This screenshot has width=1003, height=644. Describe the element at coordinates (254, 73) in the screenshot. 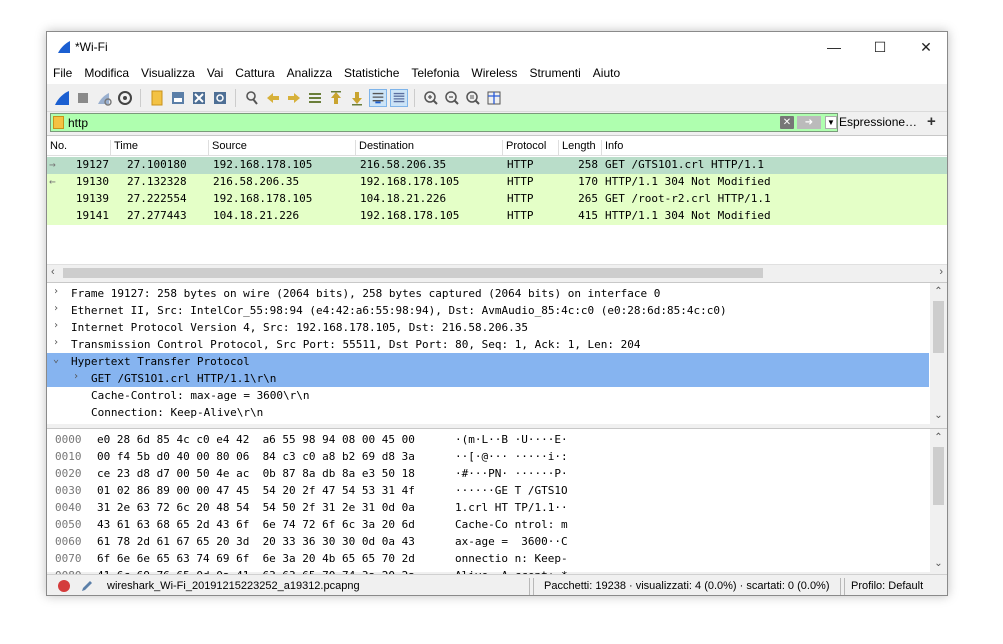

I see `menu-cattura: Cattura` at that location.